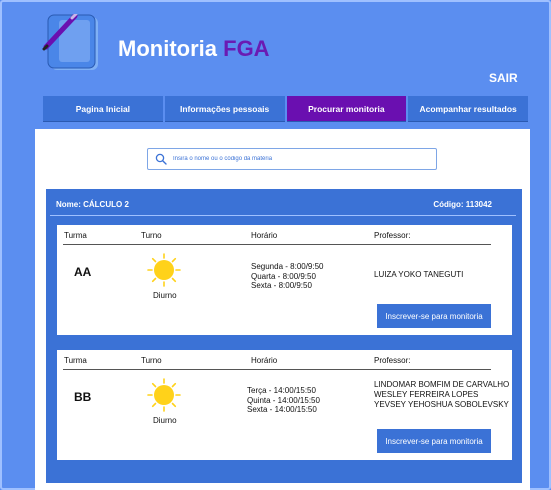 This screenshot has width=551, height=490. Describe the element at coordinates (167, 48) in the screenshot. I see `app-title-main: Monitoria` at that location.